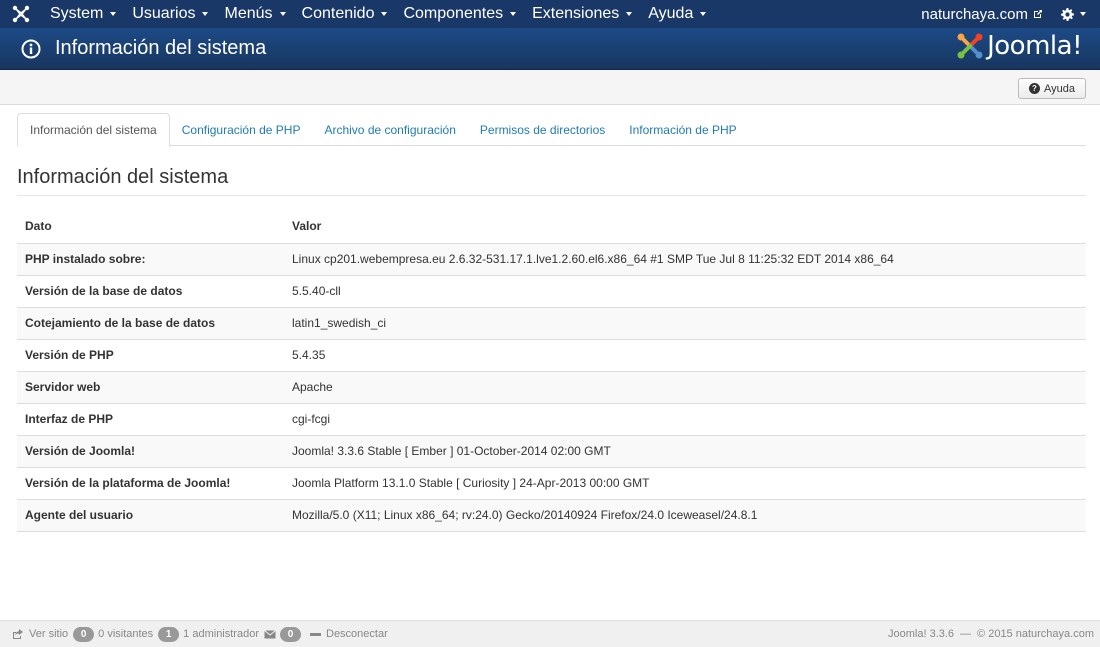  Describe the element at coordinates (921, 634) in the screenshot. I see `version-label: Joomla! 3.3.6` at that location.